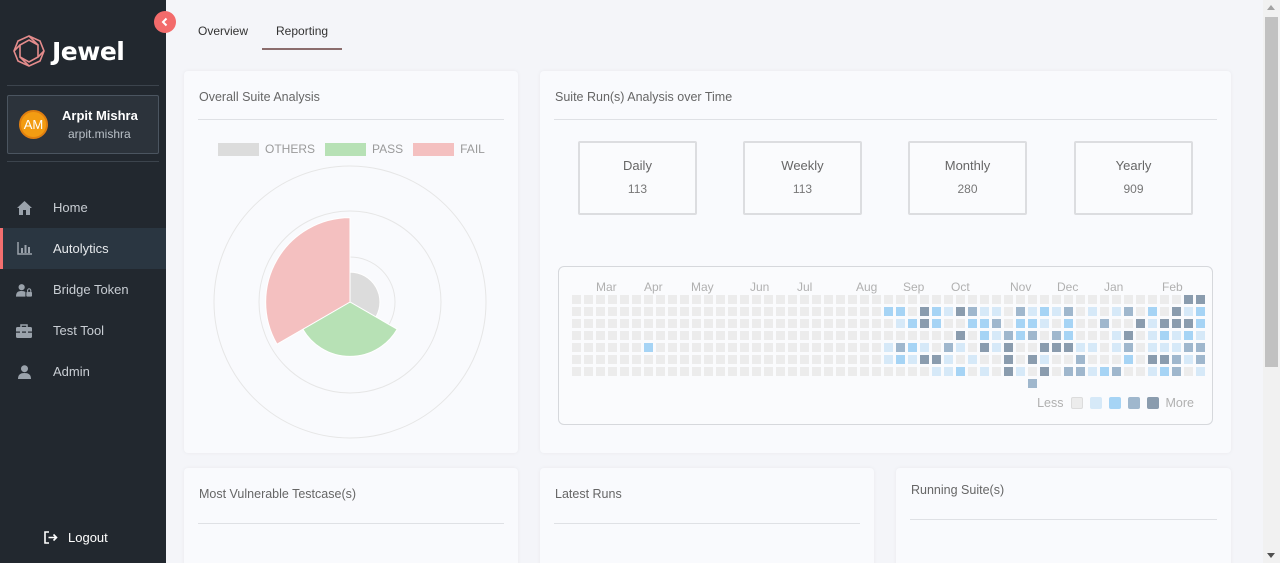 This screenshot has height=563, width=1280. Describe the element at coordinates (802, 178) in the screenshot. I see `stat-weekly: Weekly 113` at that location.